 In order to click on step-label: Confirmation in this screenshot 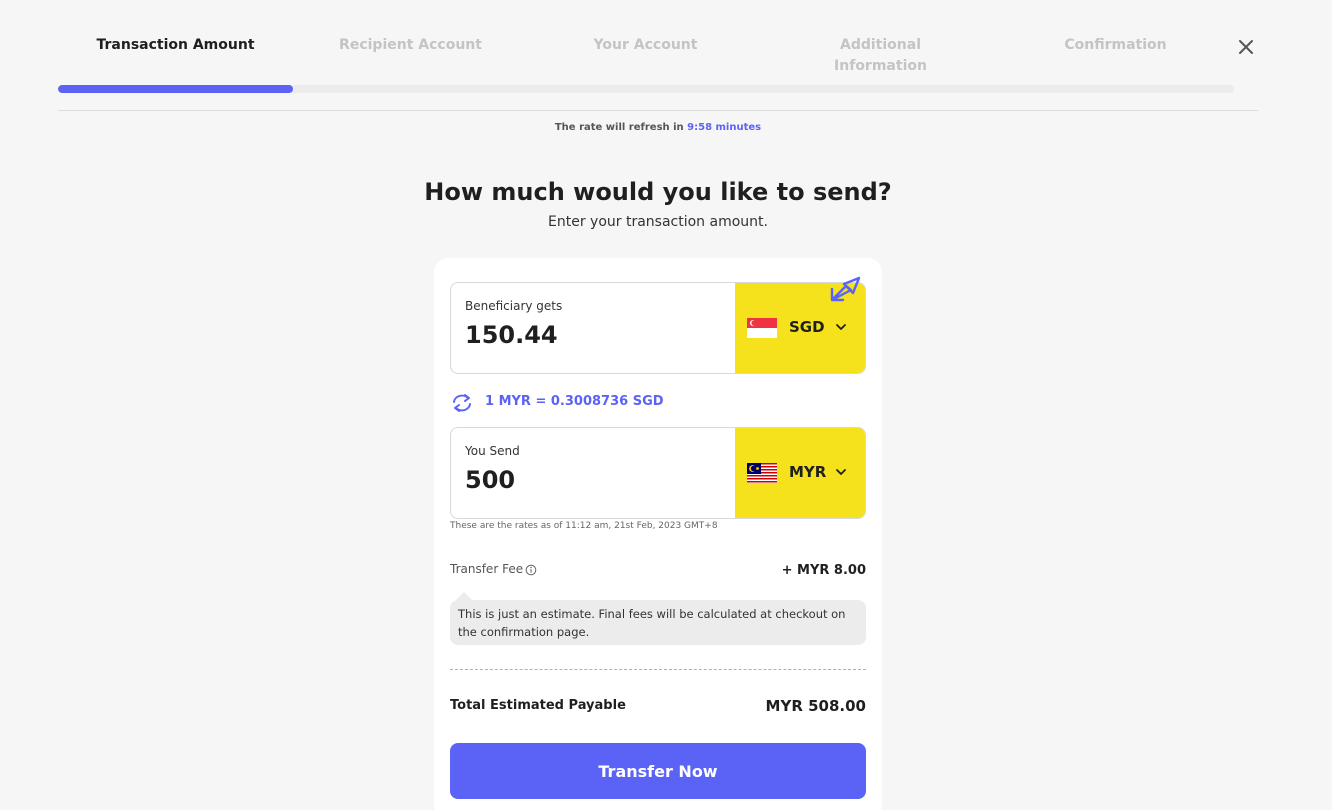, I will do `click(1115, 45)`.